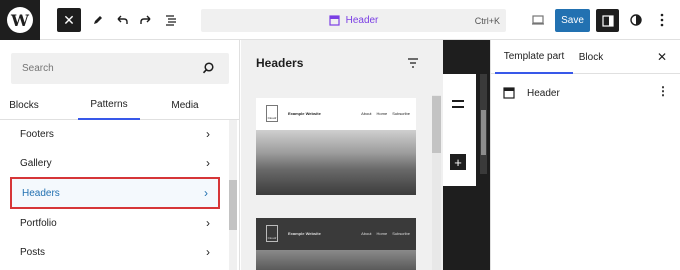  I want to click on block-name: Header, so click(543, 93).